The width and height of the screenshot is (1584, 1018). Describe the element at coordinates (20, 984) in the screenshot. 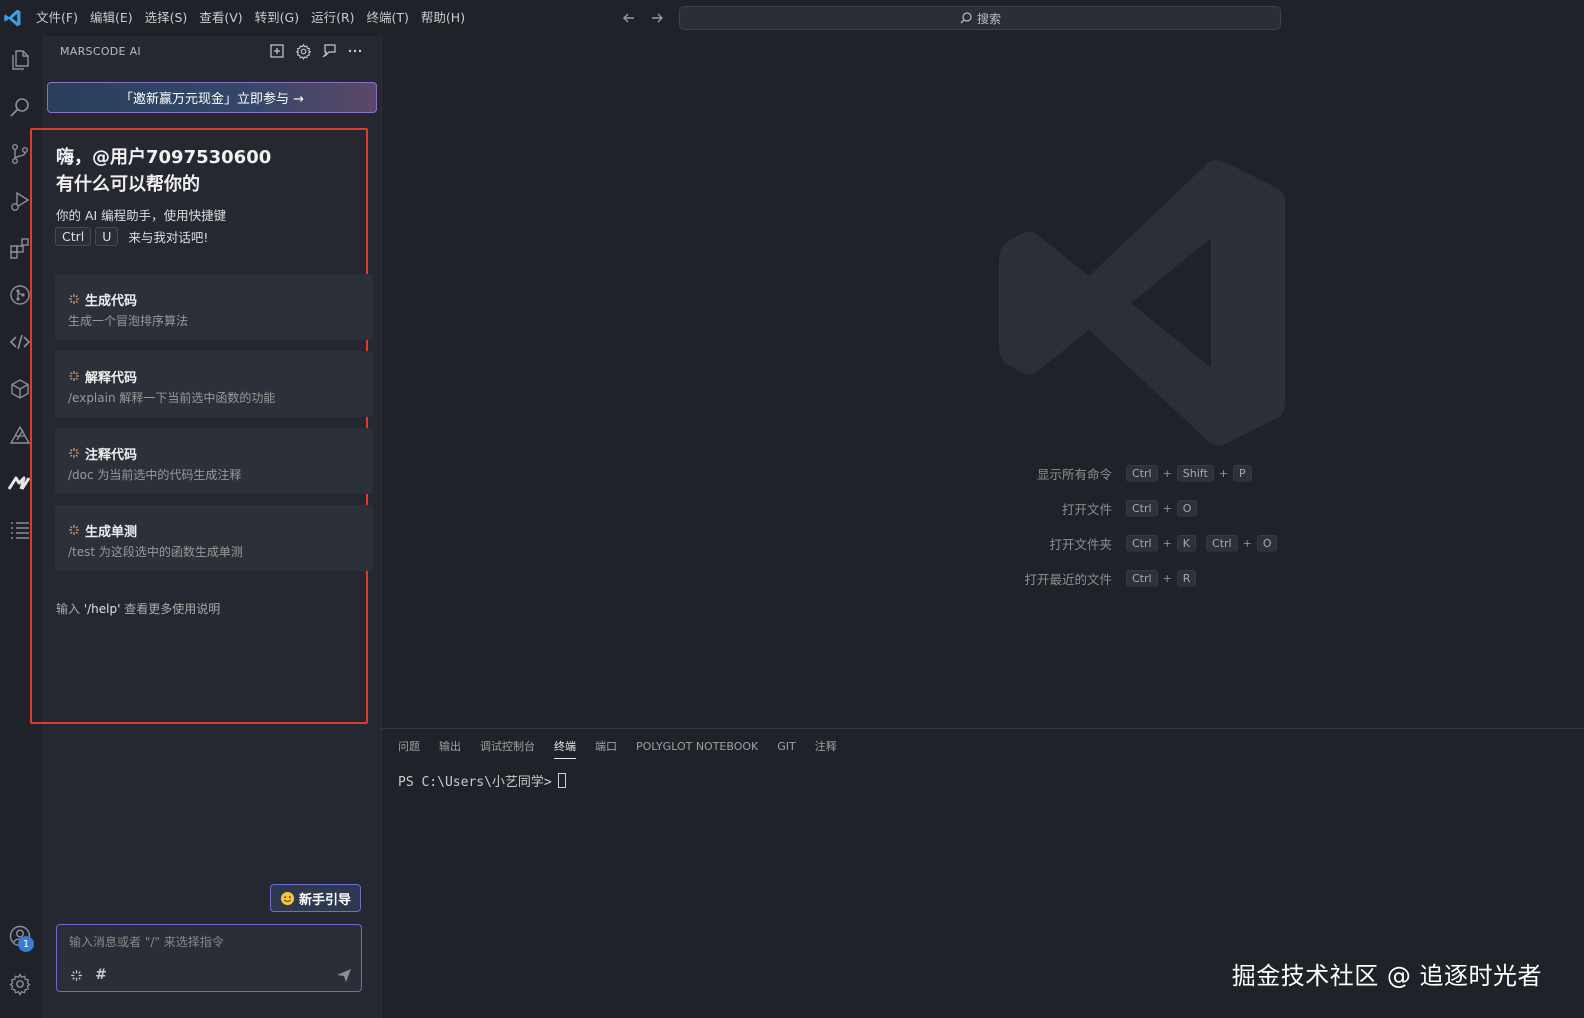

I see `settings-gear-icon` at that location.